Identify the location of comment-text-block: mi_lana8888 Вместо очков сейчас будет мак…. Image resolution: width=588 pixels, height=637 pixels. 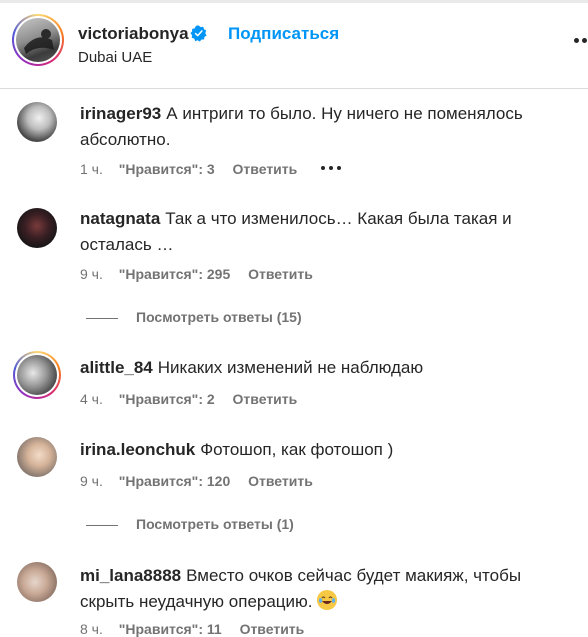
(315, 589).